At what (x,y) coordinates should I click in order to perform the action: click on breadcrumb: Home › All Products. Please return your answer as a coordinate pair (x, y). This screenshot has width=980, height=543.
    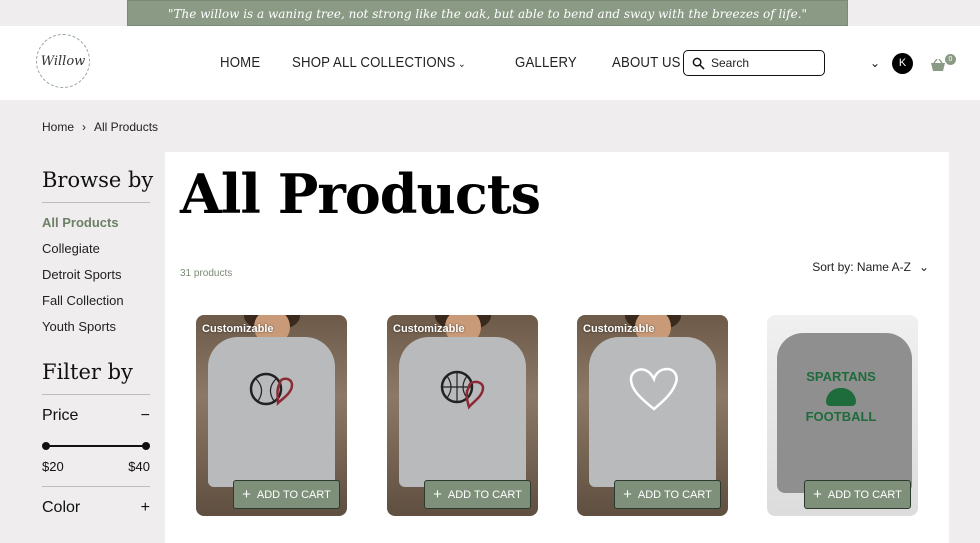
    Looking at the image, I should click on (100, 127).